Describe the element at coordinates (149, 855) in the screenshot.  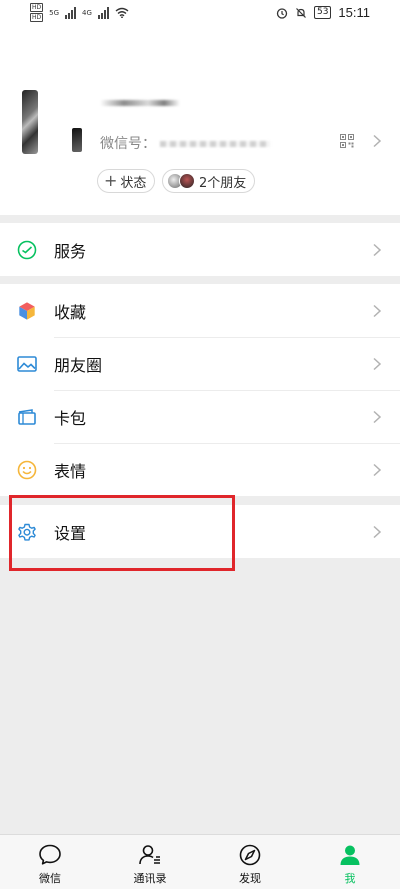
I see `contacts-icon` at that location.